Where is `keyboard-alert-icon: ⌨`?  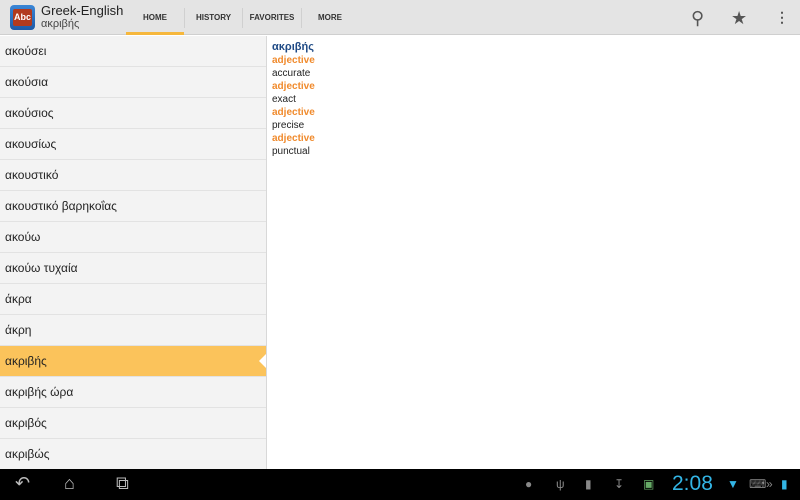 keyboard-alert-icon: ⌨ is located at coordinates (758, 484).